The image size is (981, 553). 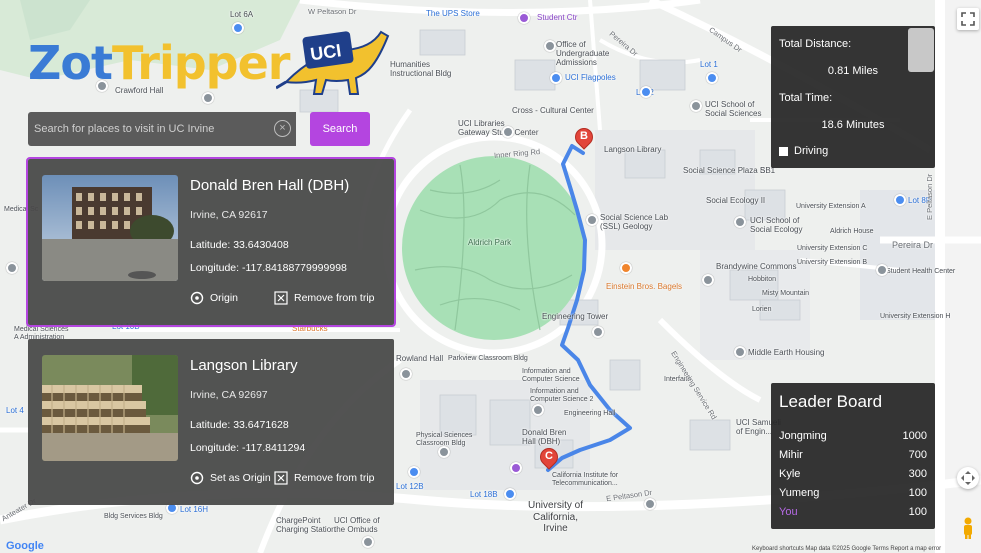 What do you see at coordinates (917, 474) in the screenshot?
I see `player-score: 300` at bounding box center [917, 474].